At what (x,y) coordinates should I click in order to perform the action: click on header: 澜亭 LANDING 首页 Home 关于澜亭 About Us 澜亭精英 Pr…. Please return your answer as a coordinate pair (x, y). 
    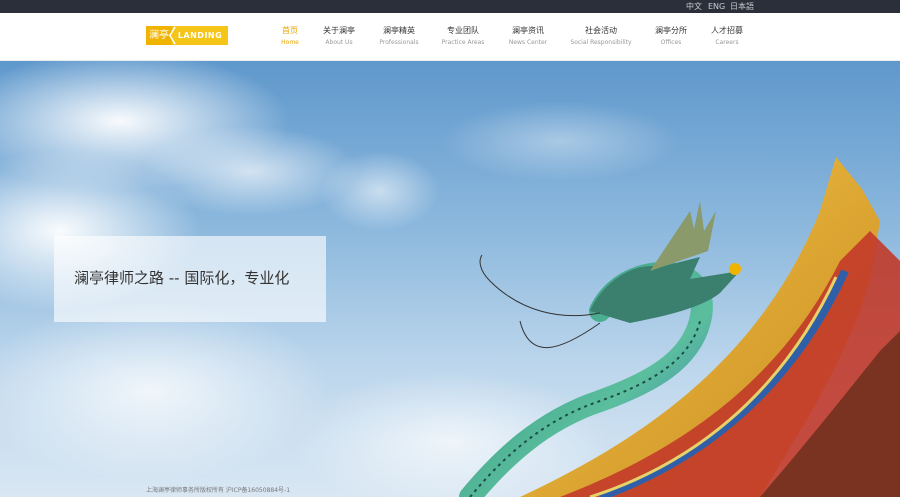
    Looking at the image, I should click on (450, 37).